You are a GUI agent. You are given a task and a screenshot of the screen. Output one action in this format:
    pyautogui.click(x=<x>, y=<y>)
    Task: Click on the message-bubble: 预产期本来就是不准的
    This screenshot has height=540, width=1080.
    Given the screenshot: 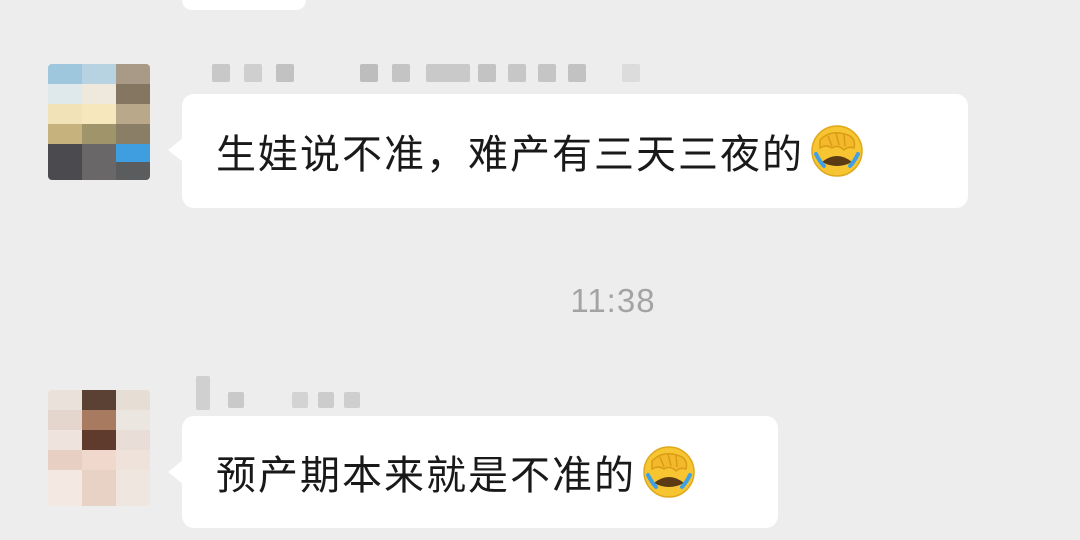 What is the action you would take?
    pyautogui.click(x=473, y=472)
    